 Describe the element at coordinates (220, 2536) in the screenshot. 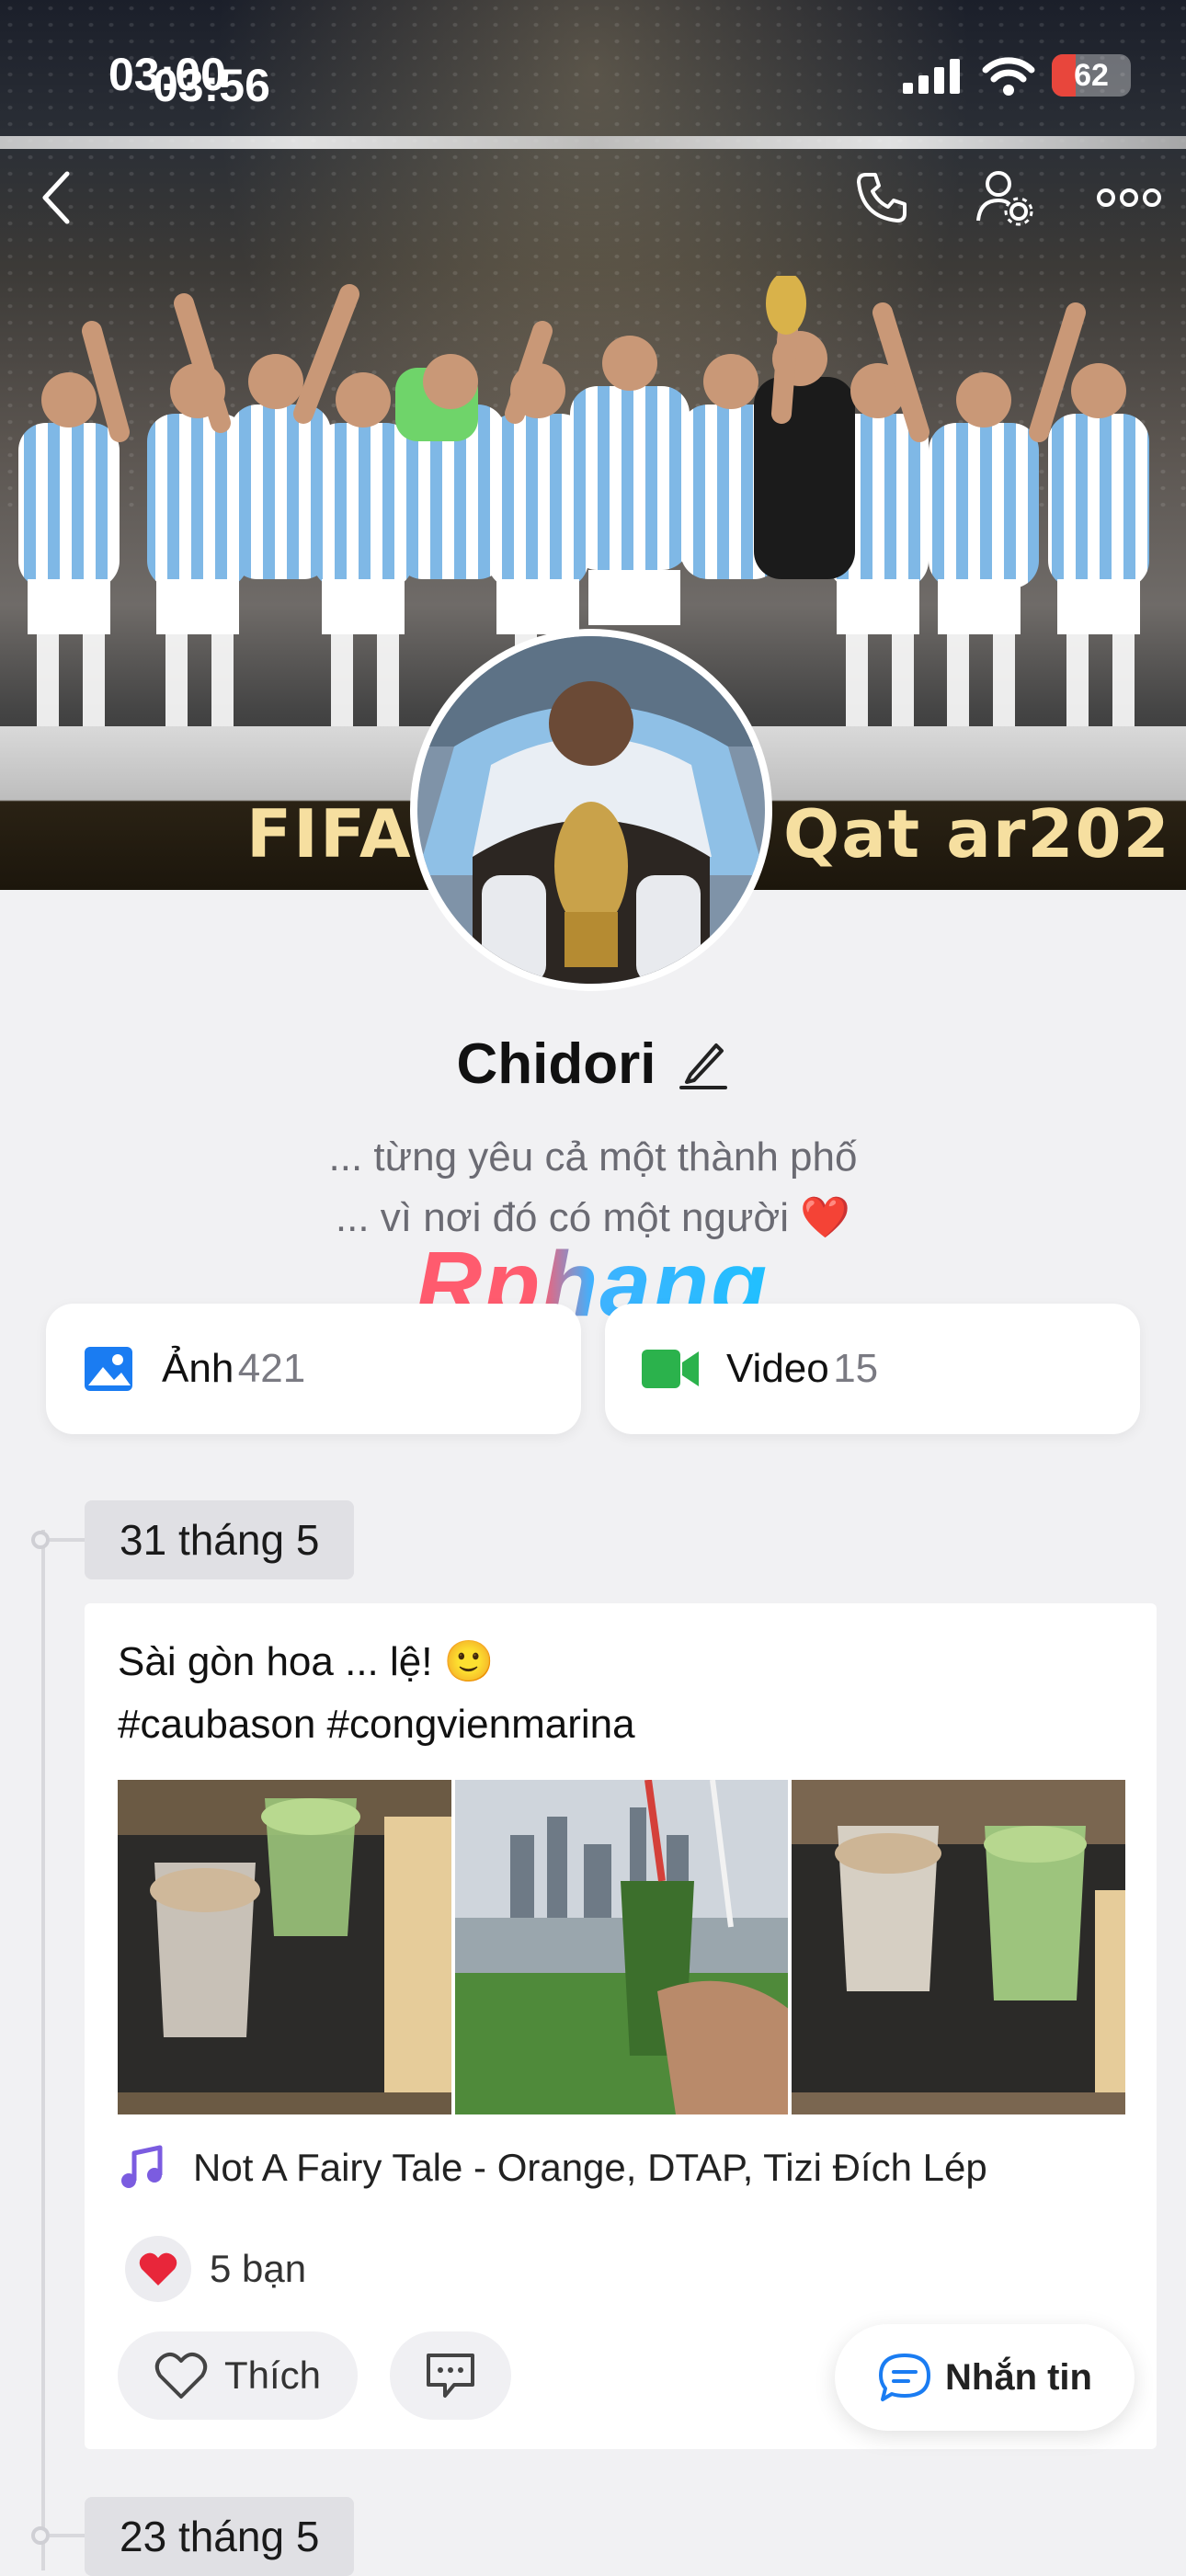

I see `date-label-2: 23 tháng 5` at that location.